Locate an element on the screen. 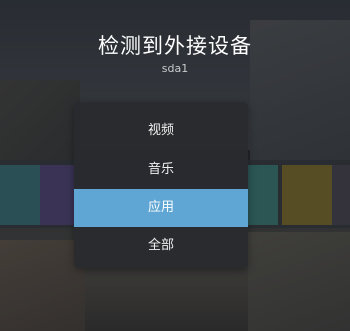 This screenshot has height=331, width=350. menu-item-apps: 应用 is located at coordinates (161, 208).